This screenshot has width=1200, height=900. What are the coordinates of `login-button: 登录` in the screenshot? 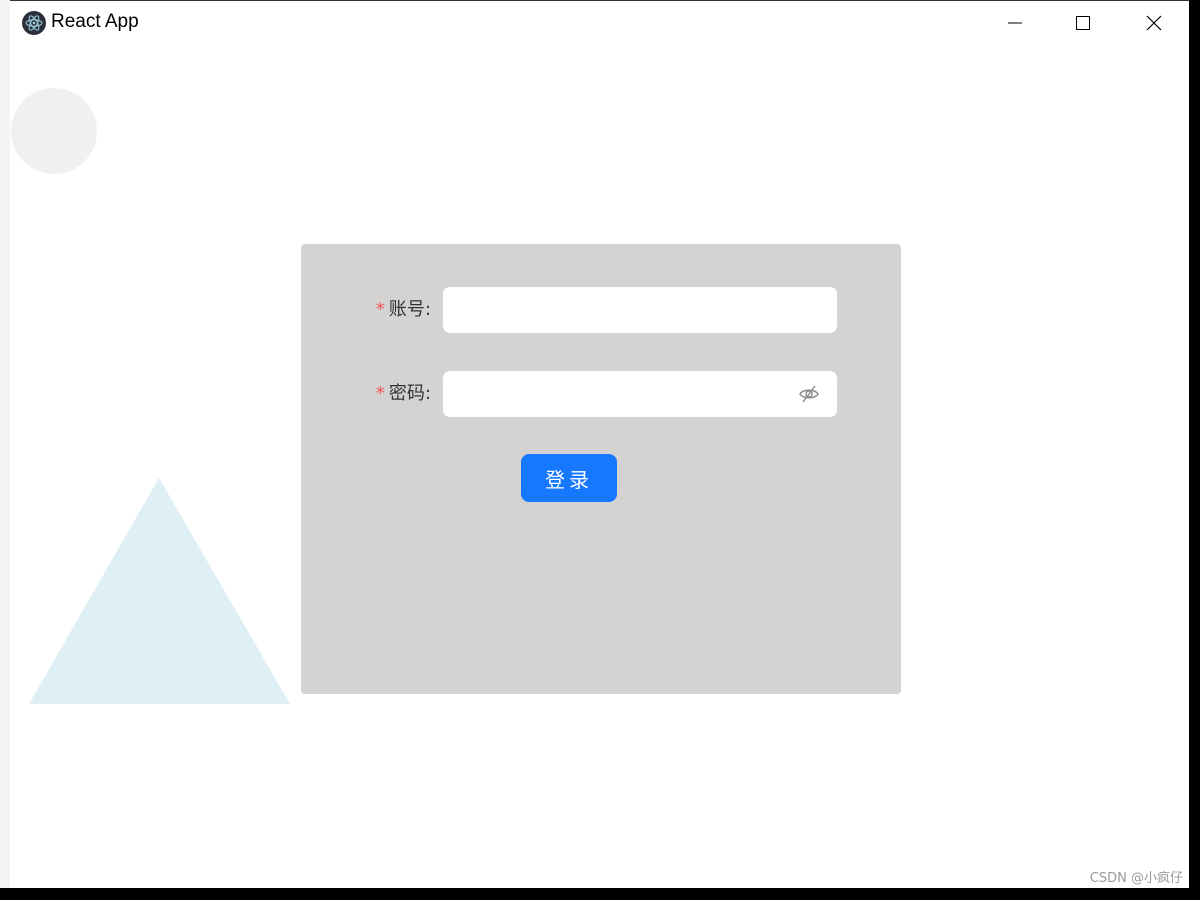 It's located at (569, 478).